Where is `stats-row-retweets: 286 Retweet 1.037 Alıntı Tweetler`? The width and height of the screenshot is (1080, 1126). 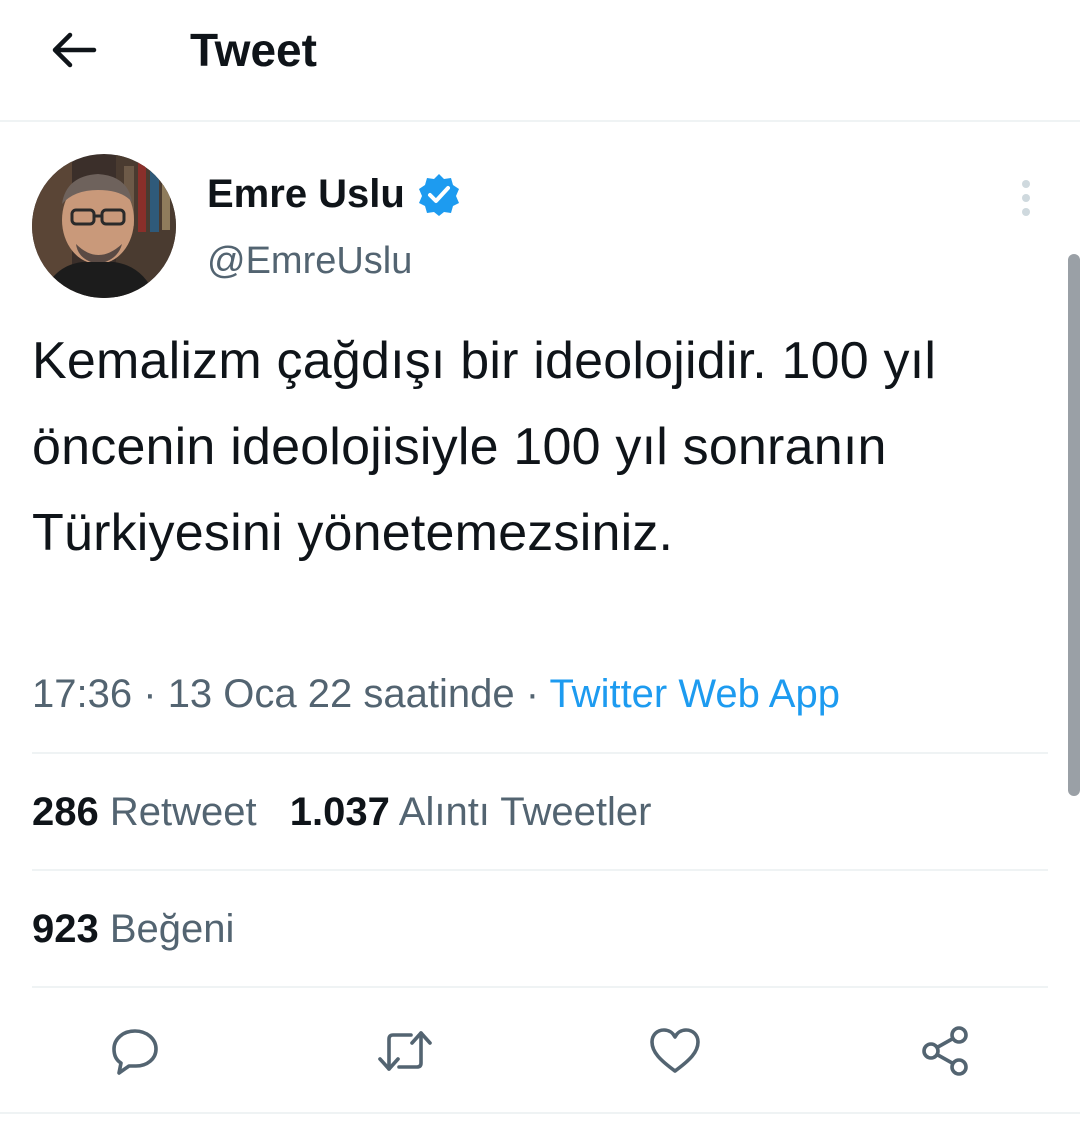 stats-row-retweets: 286 Retweet 1.037 Alıntı Tweetler is located at coordinates (341, 812).